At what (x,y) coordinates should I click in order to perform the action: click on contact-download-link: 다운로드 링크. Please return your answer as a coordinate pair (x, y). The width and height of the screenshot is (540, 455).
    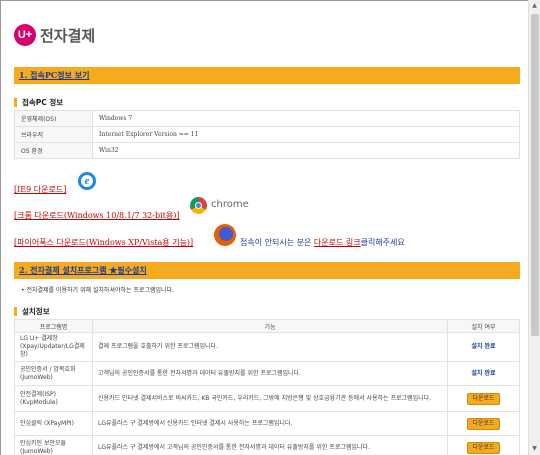
    Looking at the image, I should click on (337, 242).